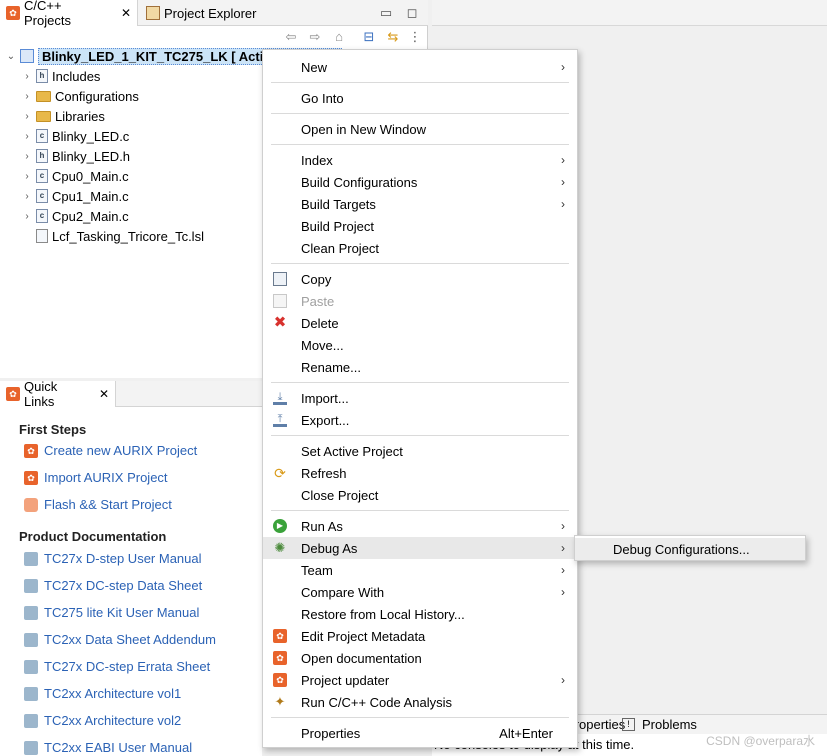 The width and height of the screenshot is (827, 756). What do you see at coordinates (90, 216) in the screenshot?
I see `tree-item-label: Cpu2_Main.c` at bounding box center [90, 216].